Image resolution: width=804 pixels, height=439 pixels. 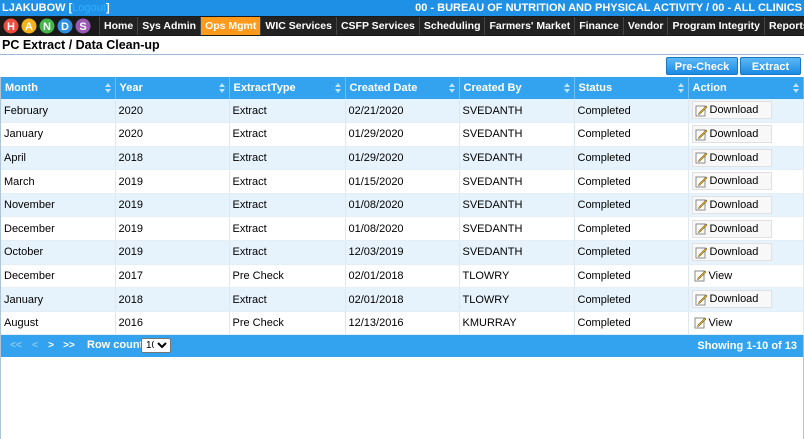 I want to click on action-buttons: Pre-Check Extract, so click(x=733, y=66).